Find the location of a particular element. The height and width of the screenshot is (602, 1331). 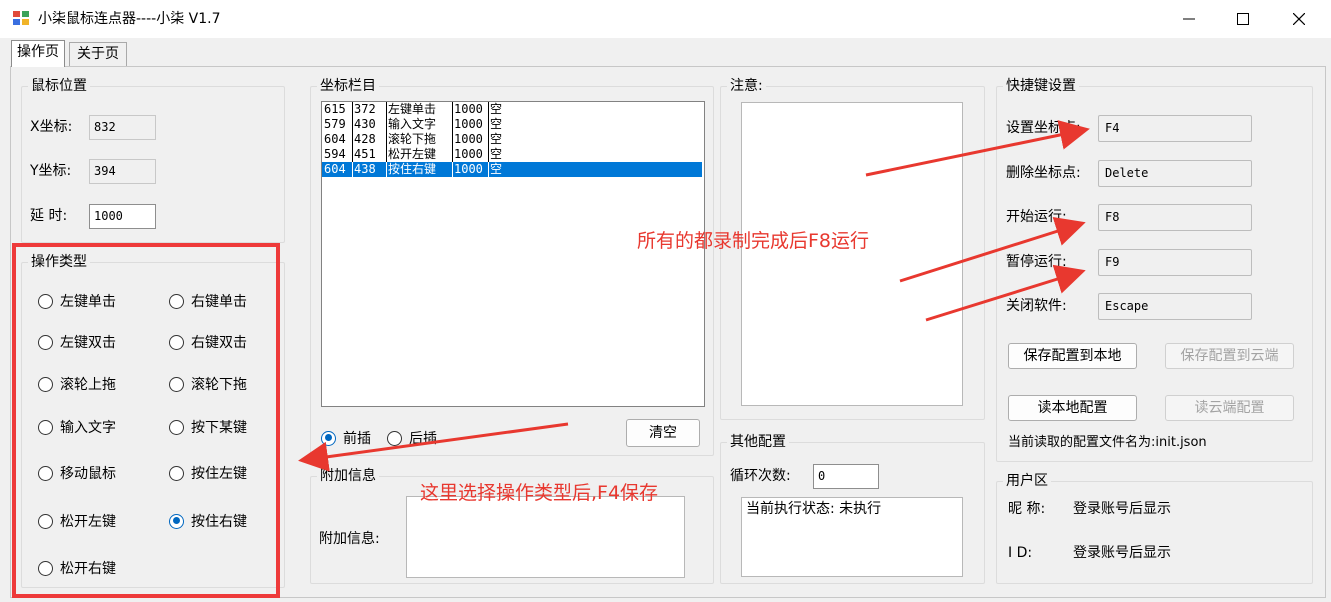

save-local-config-button: 保存配置到本地 is located at coordinates (1072, 356).